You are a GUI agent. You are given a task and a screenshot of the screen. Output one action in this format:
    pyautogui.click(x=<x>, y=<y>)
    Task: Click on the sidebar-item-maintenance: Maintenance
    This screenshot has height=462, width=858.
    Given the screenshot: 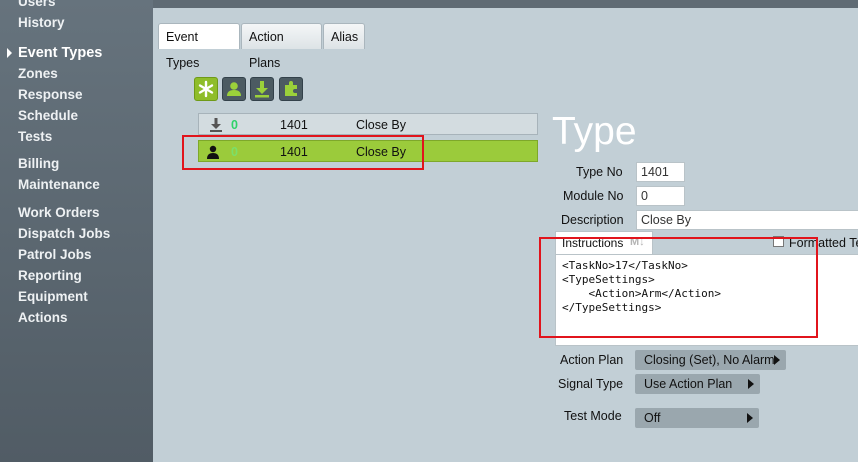 What is the action you would take?
    pyautogui.click(x=59, y=184)
    